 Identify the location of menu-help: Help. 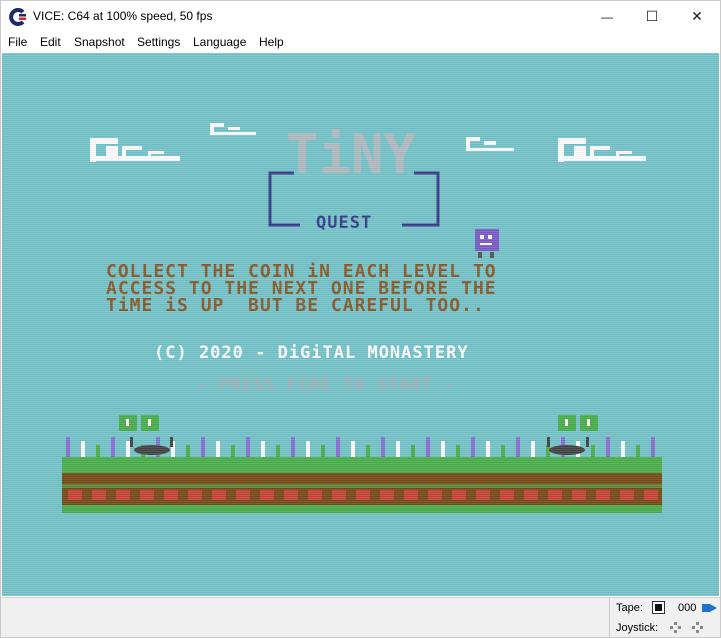
(271, 42).